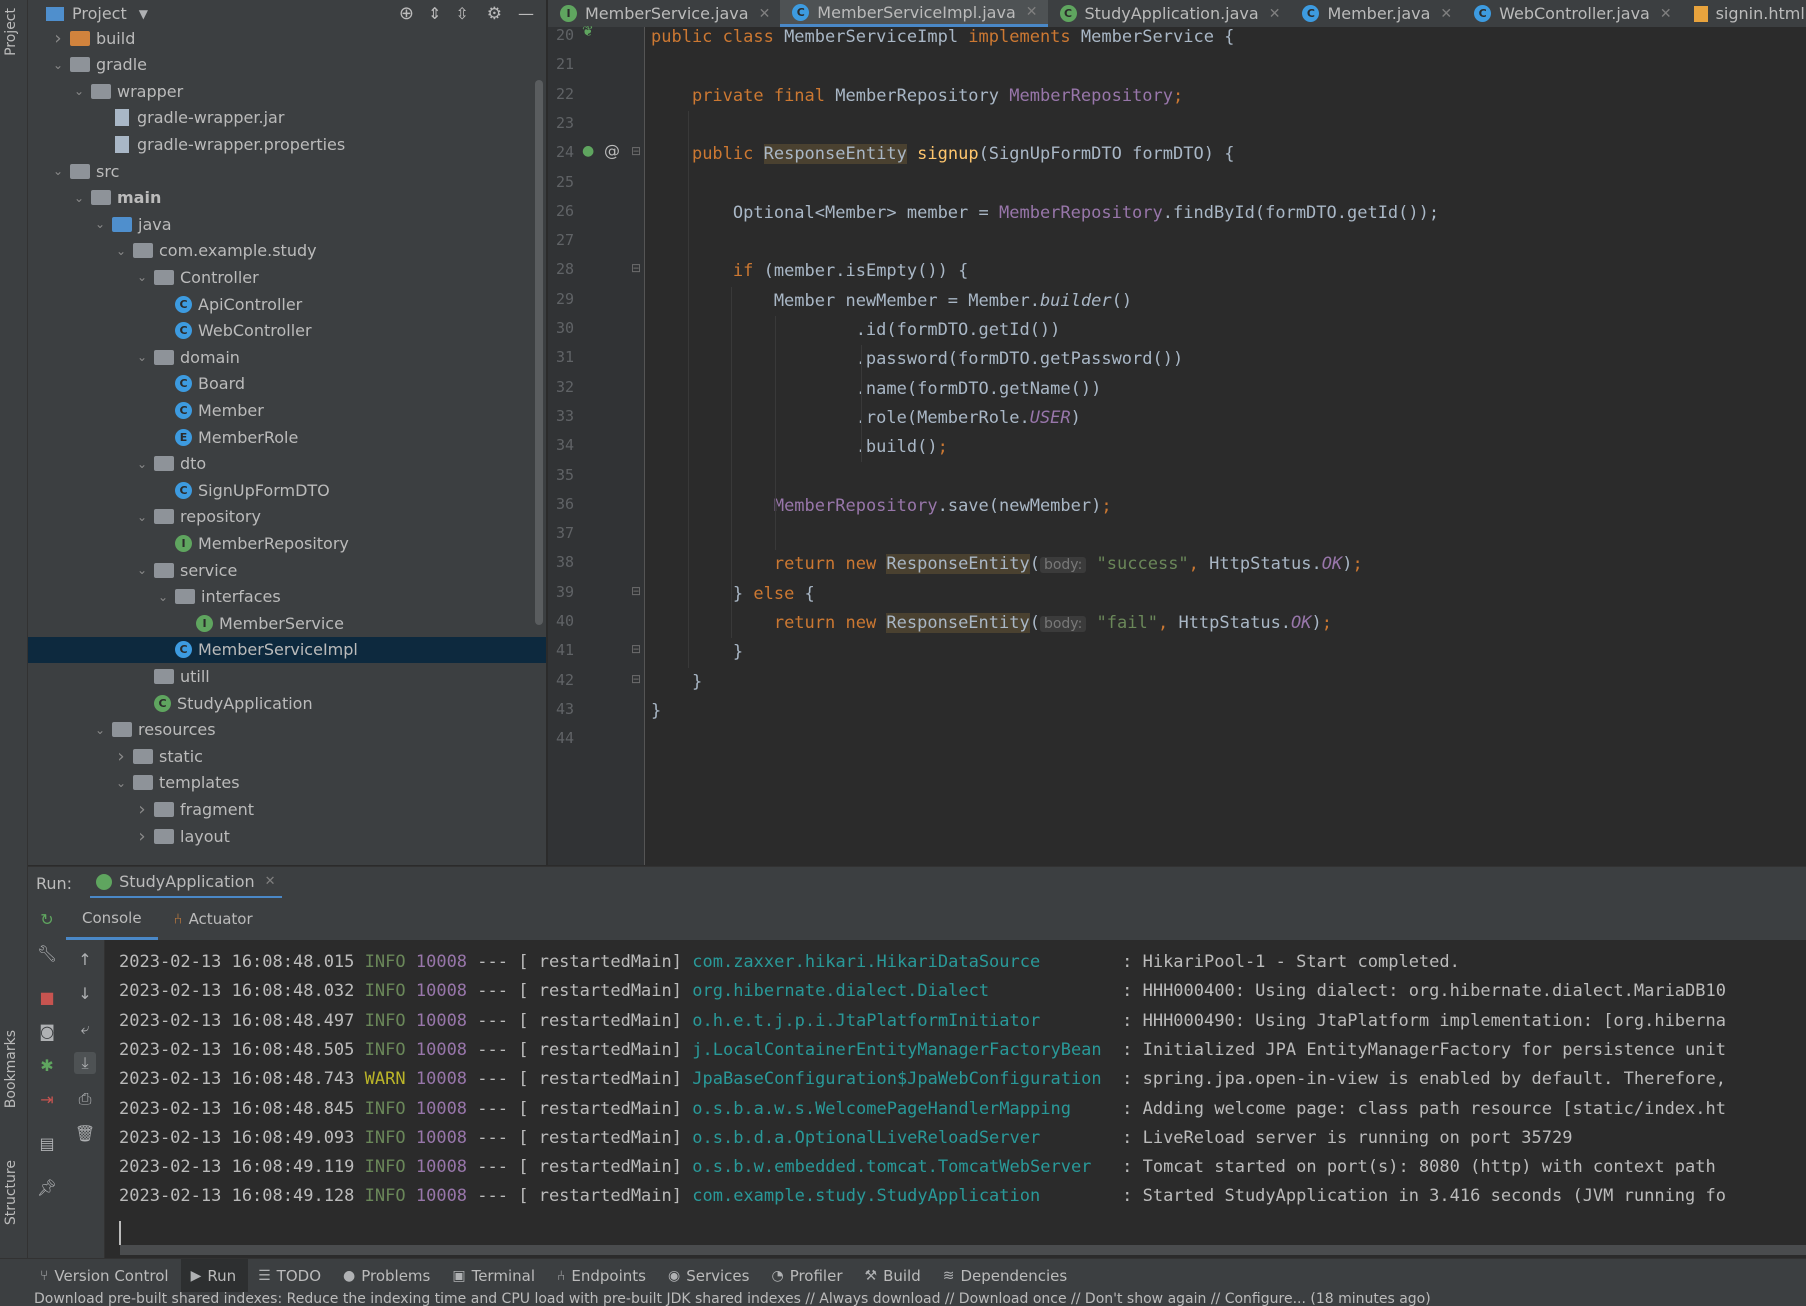  I want to click on expand-all-icon: ⇕, so click(434, 13).